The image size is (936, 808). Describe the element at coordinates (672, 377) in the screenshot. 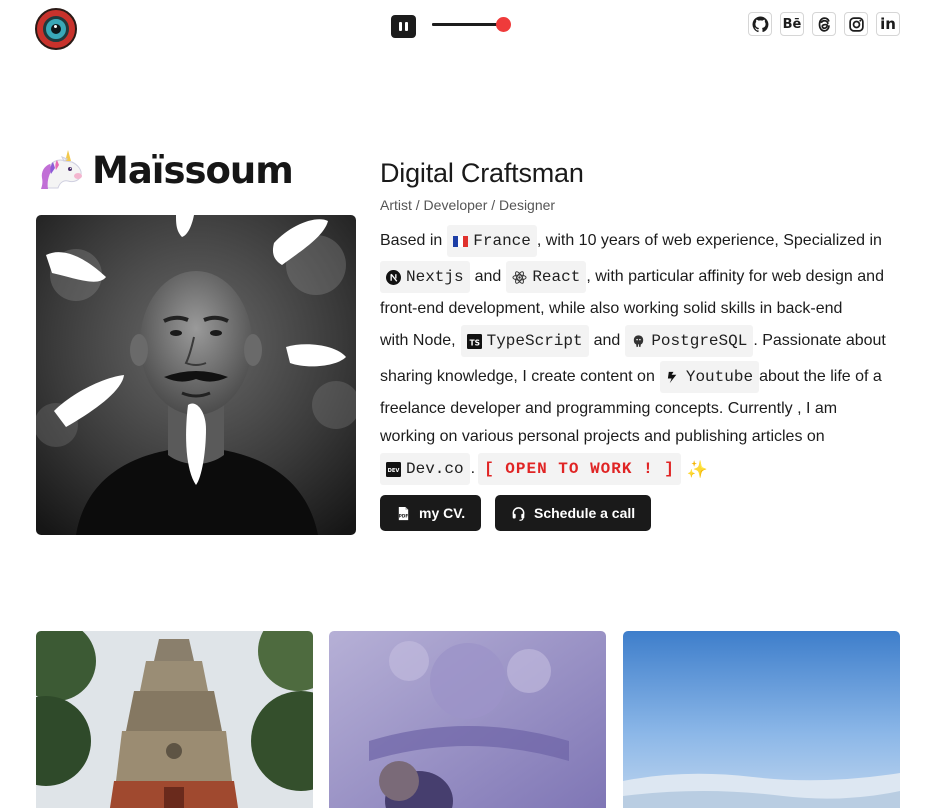

I see `youtube-icon` at that location.